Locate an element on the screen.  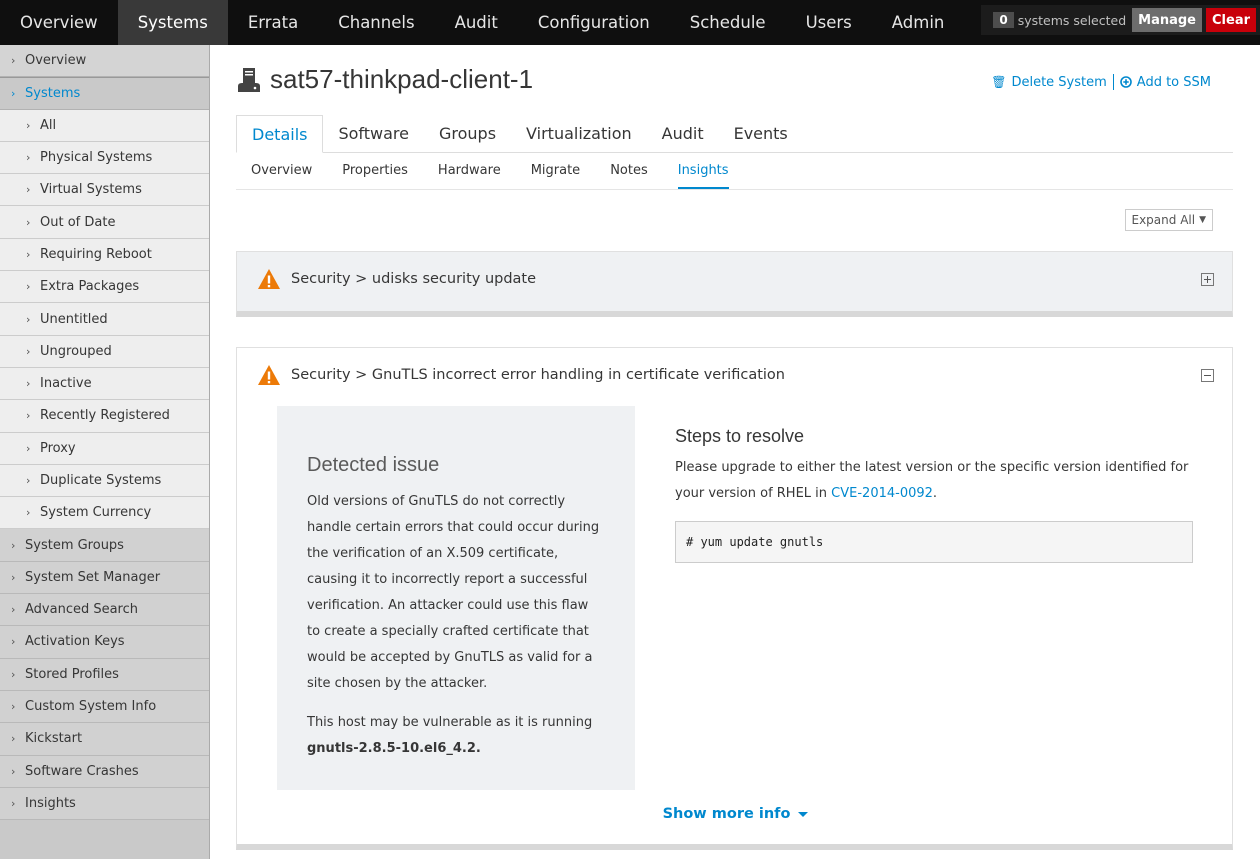
sidebar-item-requiring-reboot: › Requiring Reboot is located at coordinates (104, 255).